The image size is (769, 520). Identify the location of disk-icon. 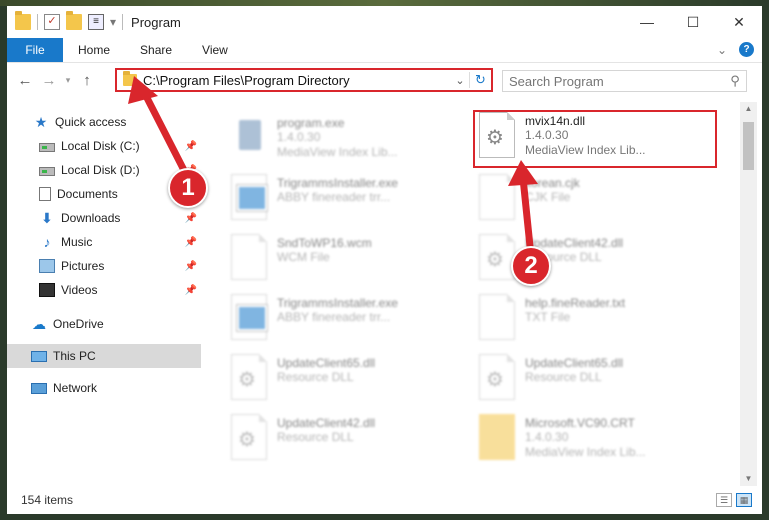
(47, 147).